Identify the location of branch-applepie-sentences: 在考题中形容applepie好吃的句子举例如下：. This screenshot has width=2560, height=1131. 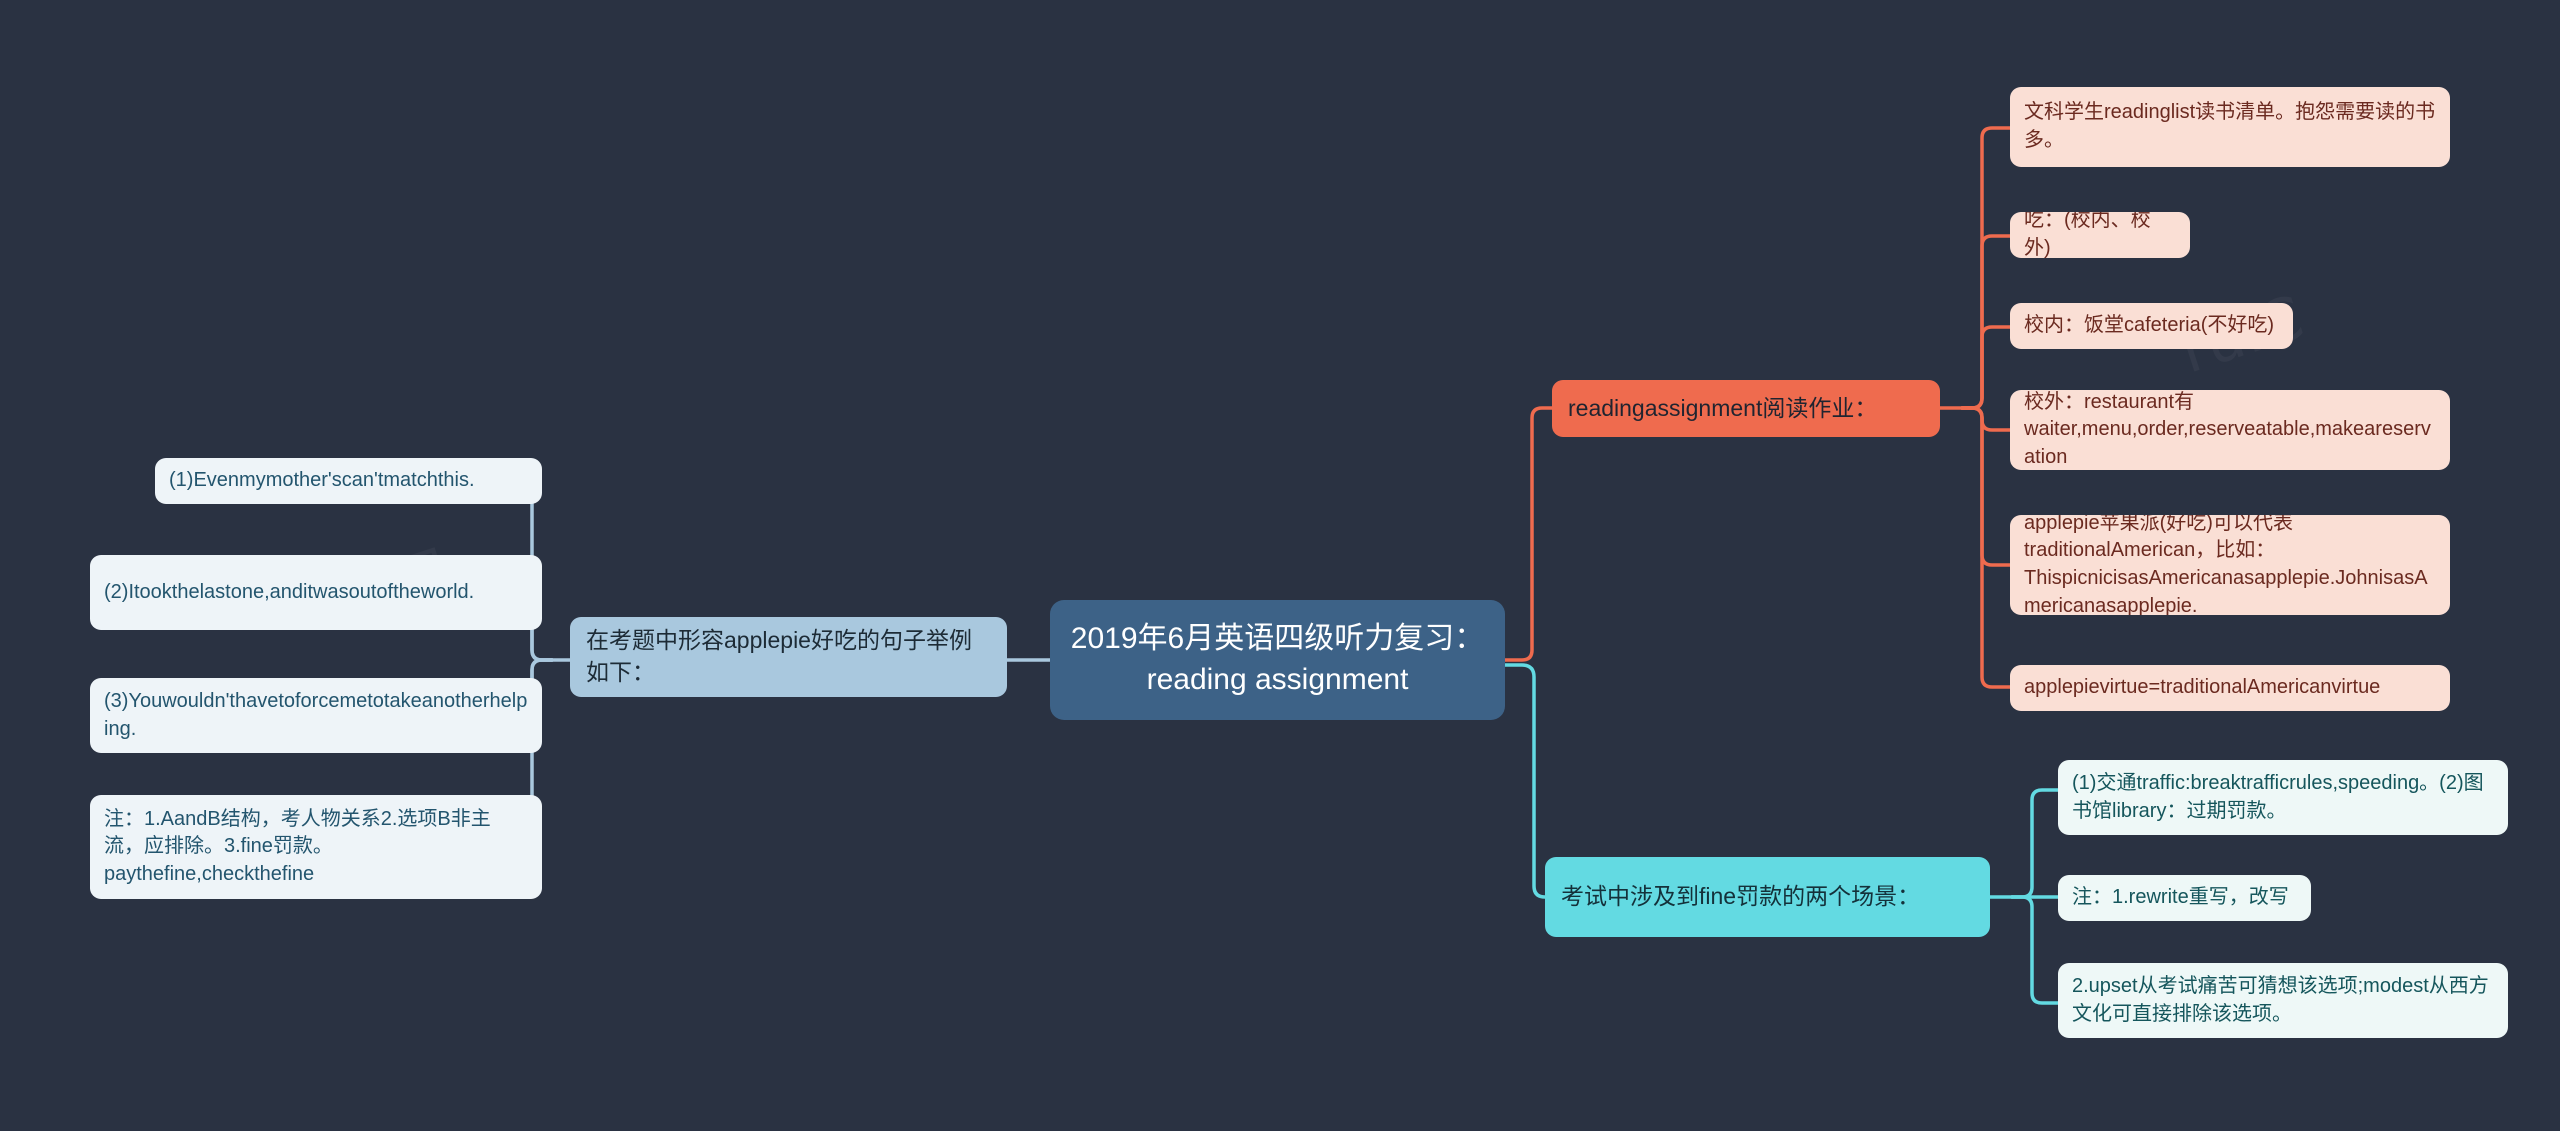
(788, 657).